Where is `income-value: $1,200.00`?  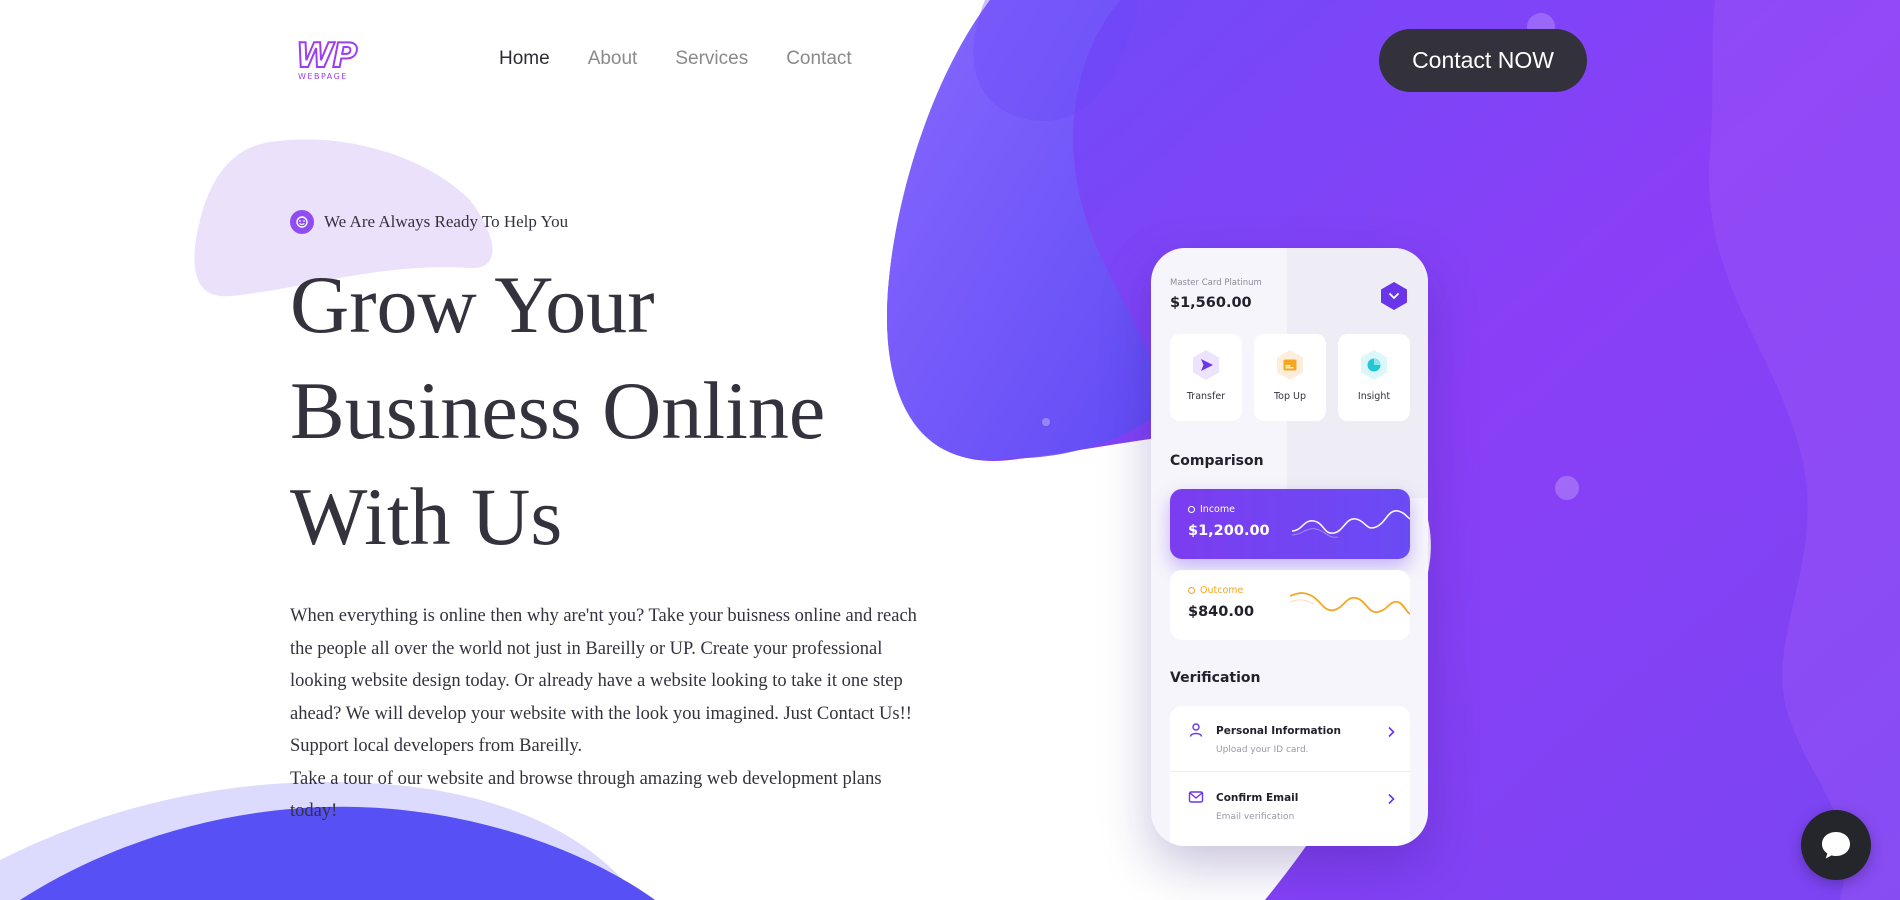
income-value: $1,200.00 is located at coordinates (1229, 531).